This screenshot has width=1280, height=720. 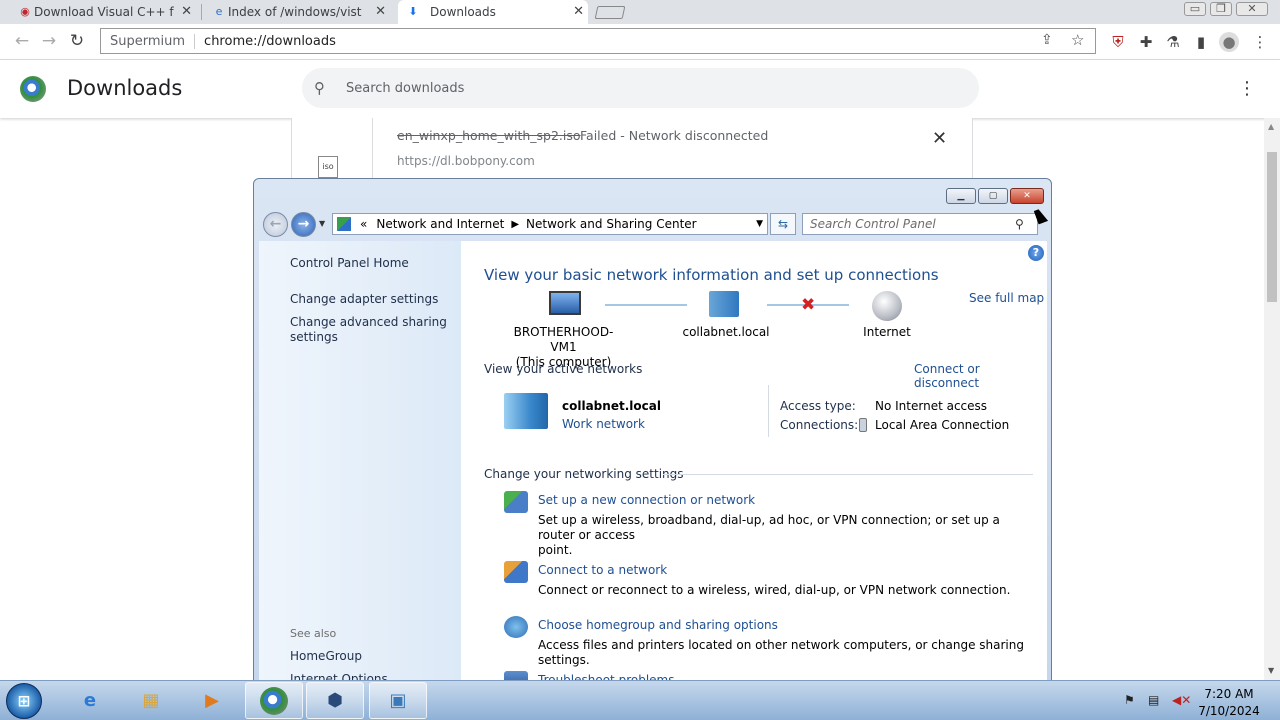 What do you see at coordinates (942, 425) in the screenshot?
I see `local-area-connection-link: Local Area Connection` at bounding box center [942, 425].